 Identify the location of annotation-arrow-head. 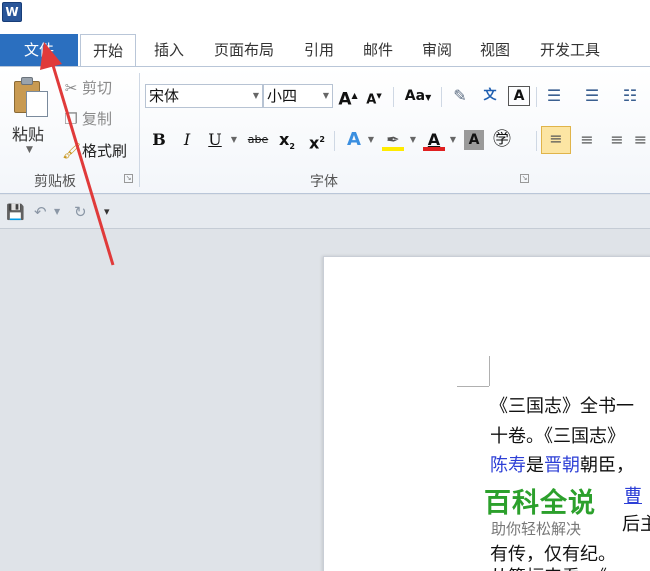
(51, 56).